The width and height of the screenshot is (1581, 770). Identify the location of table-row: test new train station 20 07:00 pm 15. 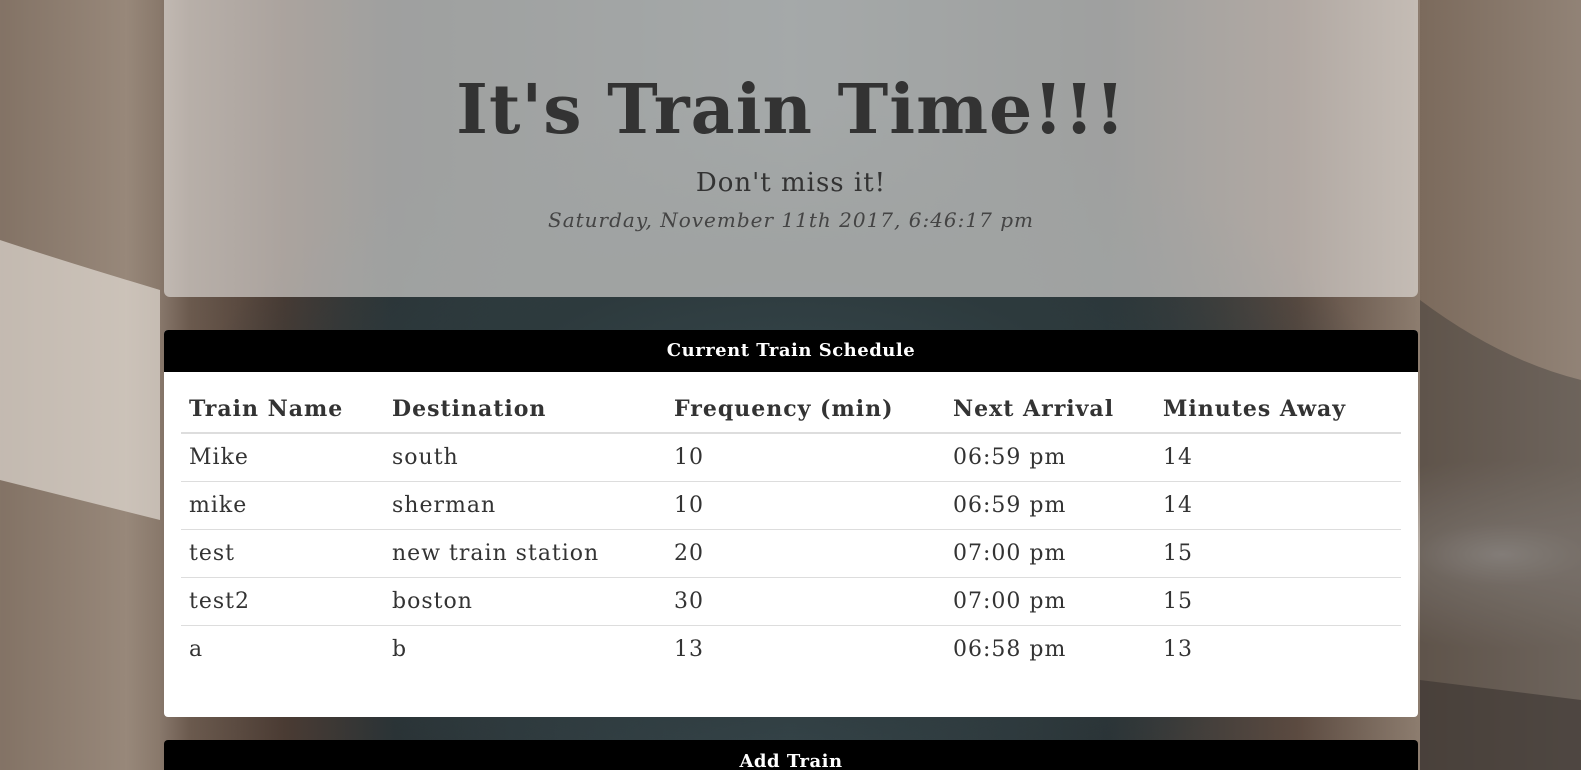
(791, 553).